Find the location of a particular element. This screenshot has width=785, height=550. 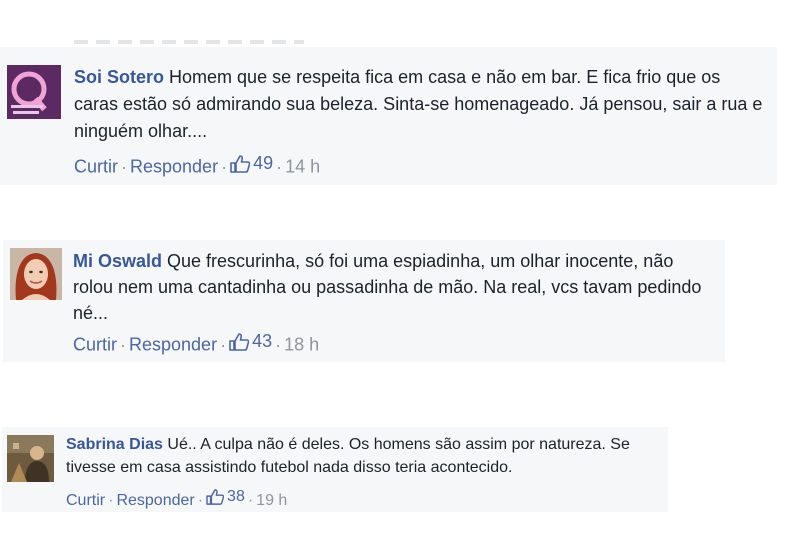

comment-author: Mi Oswald is located at coordinates (117, 261).